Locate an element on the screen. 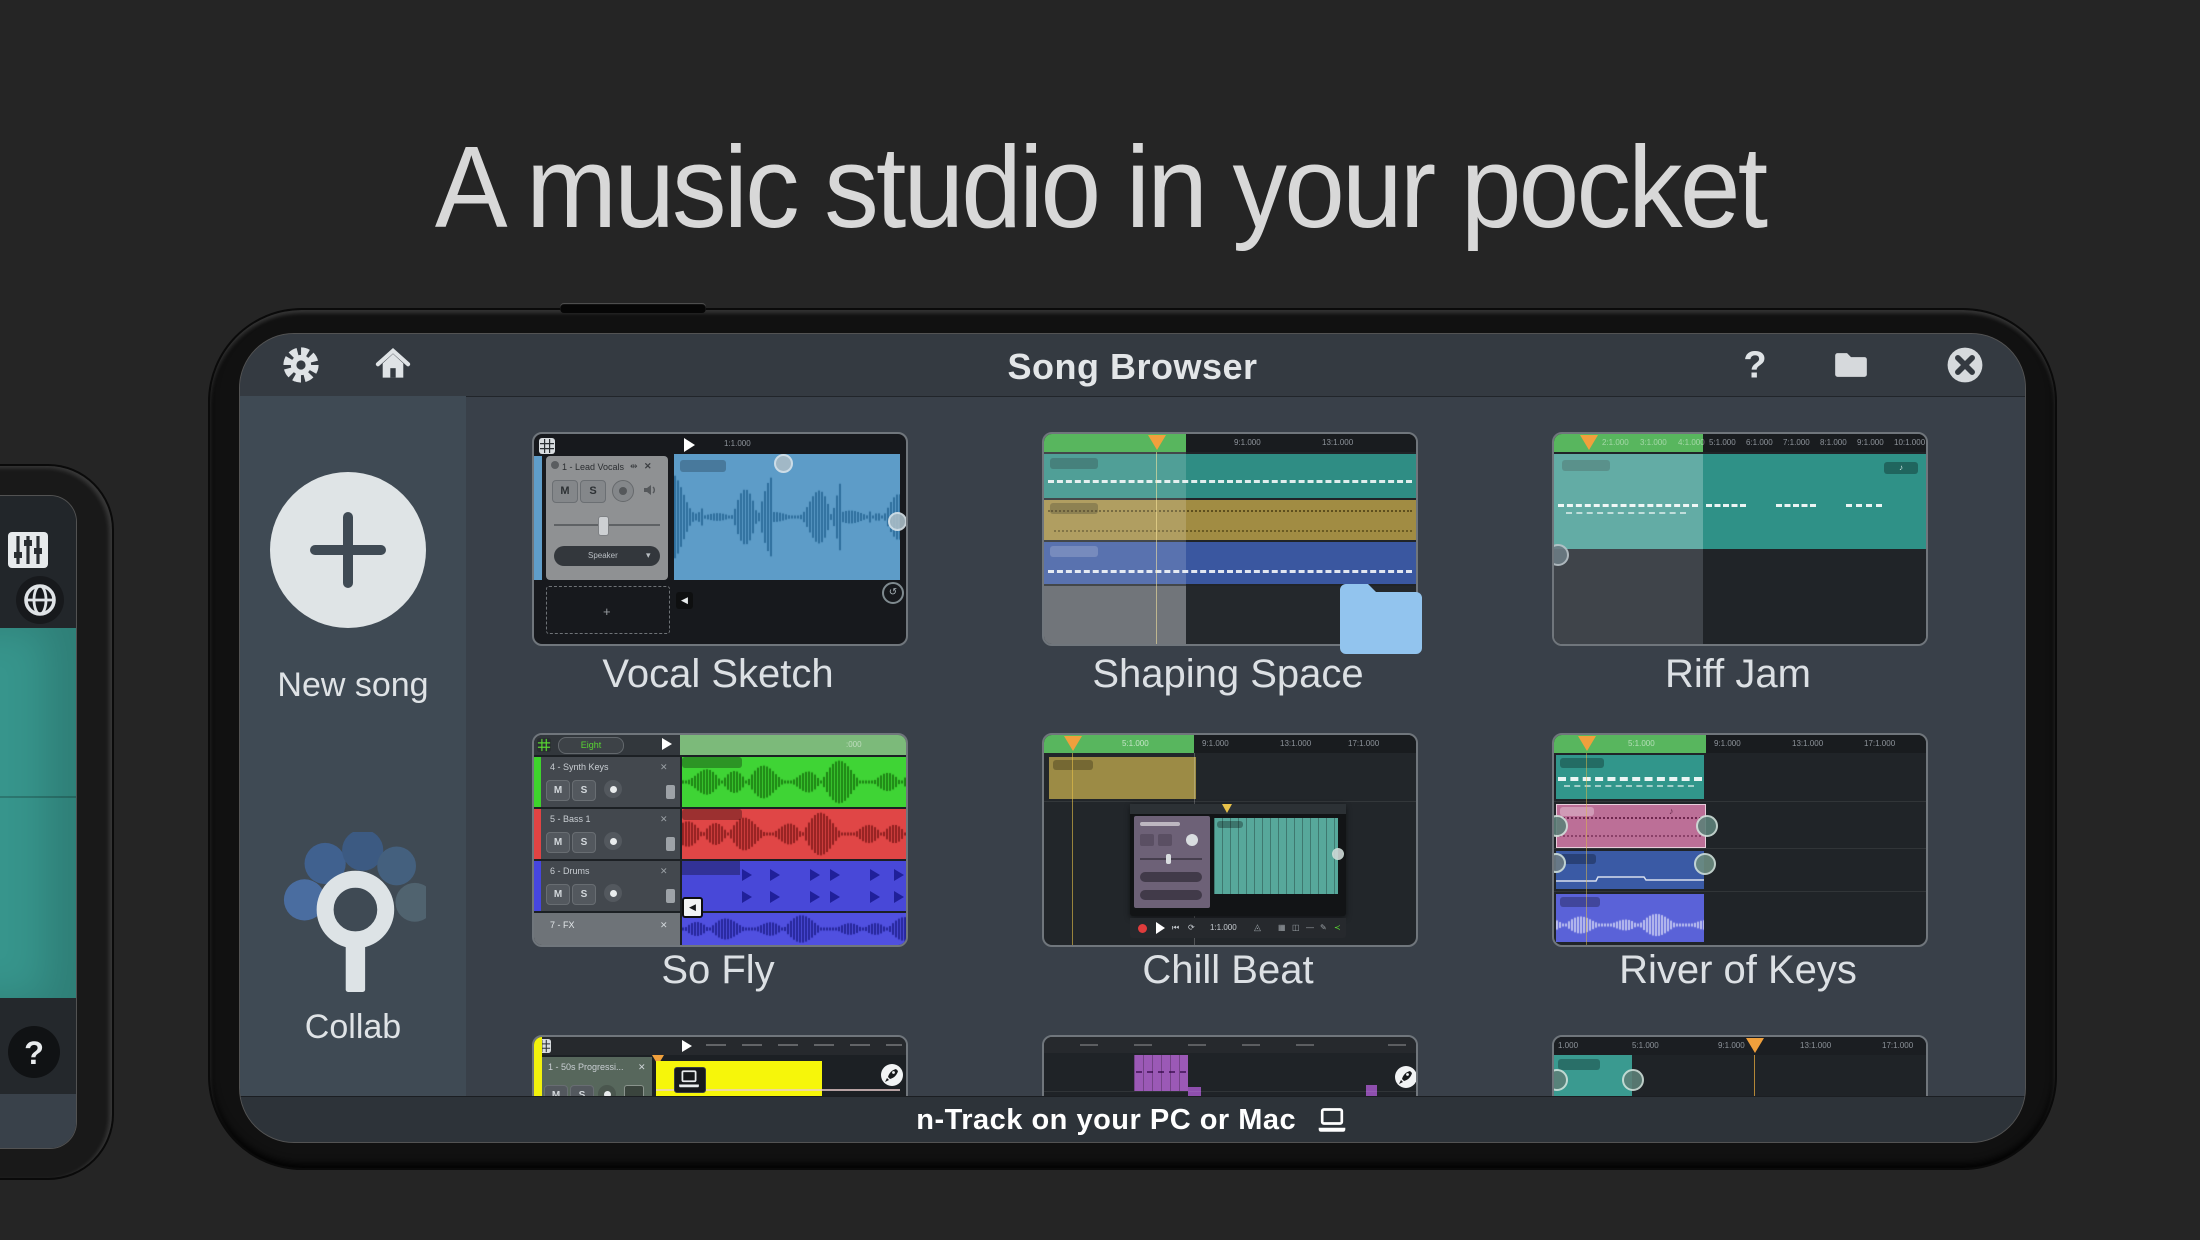 The width and height of the screenshot is (2200, 1240). help-circle-icon: ? is located at coordinates (34, 1052).